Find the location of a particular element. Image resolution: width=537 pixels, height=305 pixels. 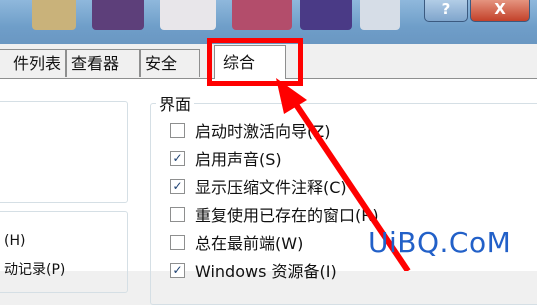

interface-group-title: 界面 is located at coordinates (175, 103).